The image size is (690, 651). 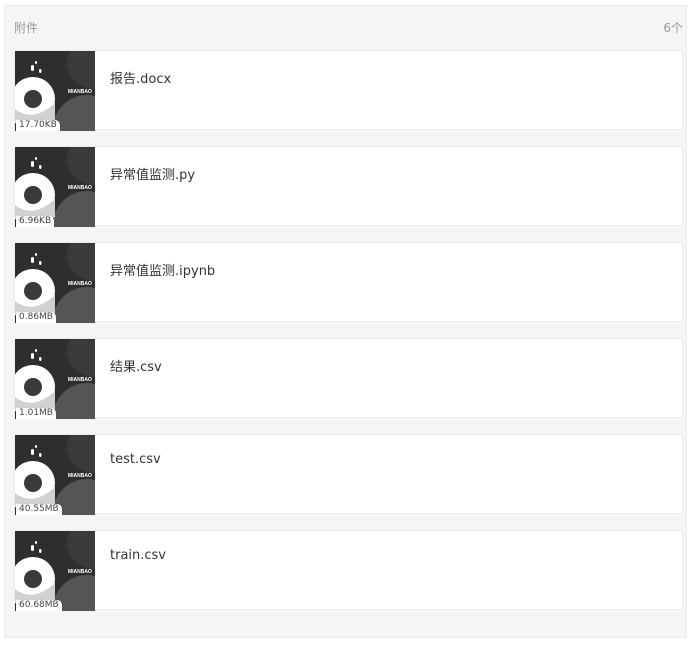 I want to click on file-thumbnail: MIANBAO 40.55MB, so click(x=55, y=475).